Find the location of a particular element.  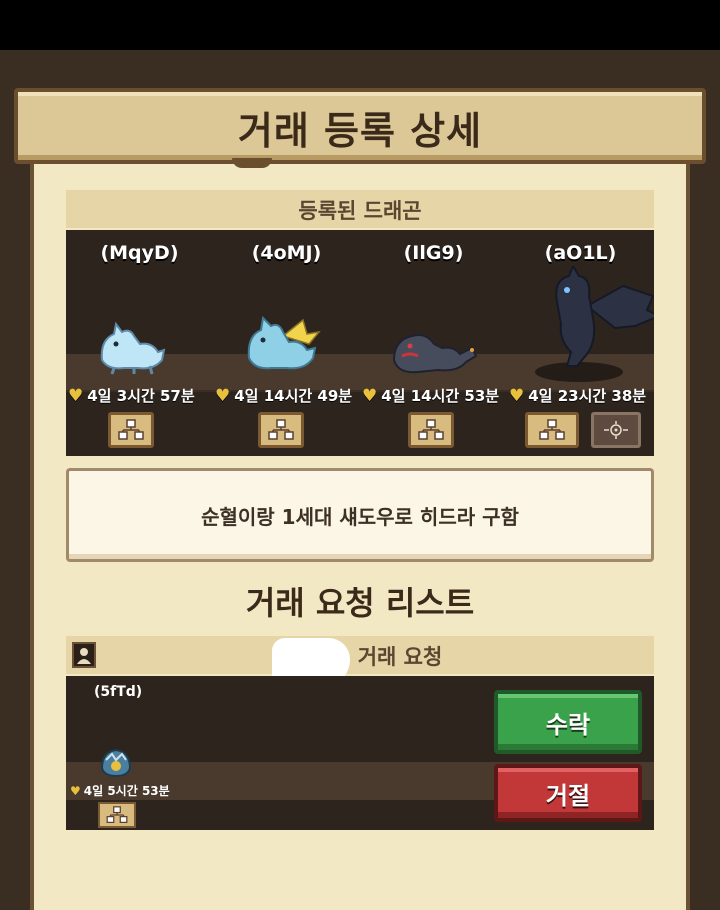

dragon-timer: ♥ 4일 3시간 57분 is located at coordinates (131, 395).